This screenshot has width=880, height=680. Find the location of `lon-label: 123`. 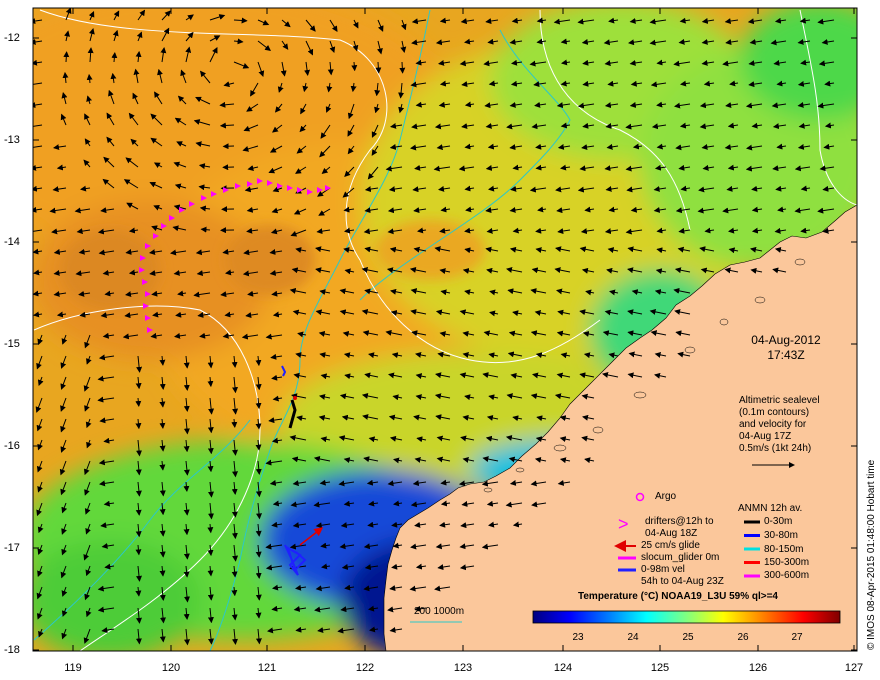

lon-label: 123 is located at coordinates (463, 668).